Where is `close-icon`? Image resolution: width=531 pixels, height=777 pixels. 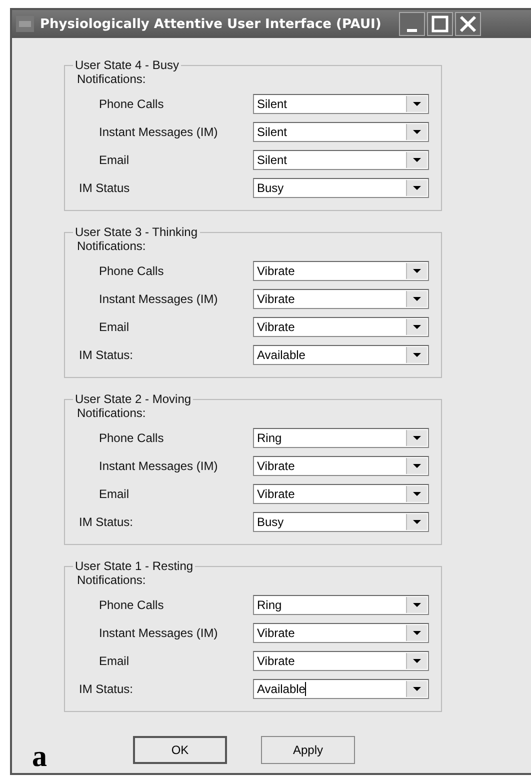
close-icon is located at coordinates (468, 24).